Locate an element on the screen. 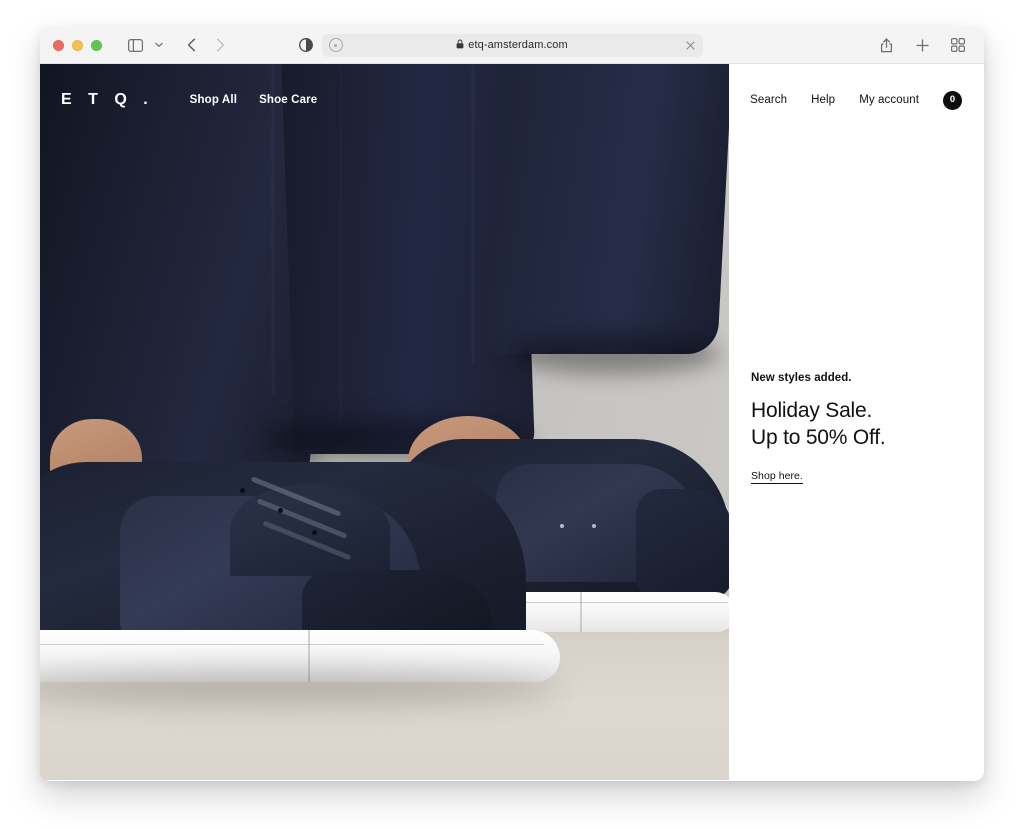 Image resolution: width=1024 pixels, height=829 pixels. brand-logo: E T Q . is located at coordinates (107, 100).